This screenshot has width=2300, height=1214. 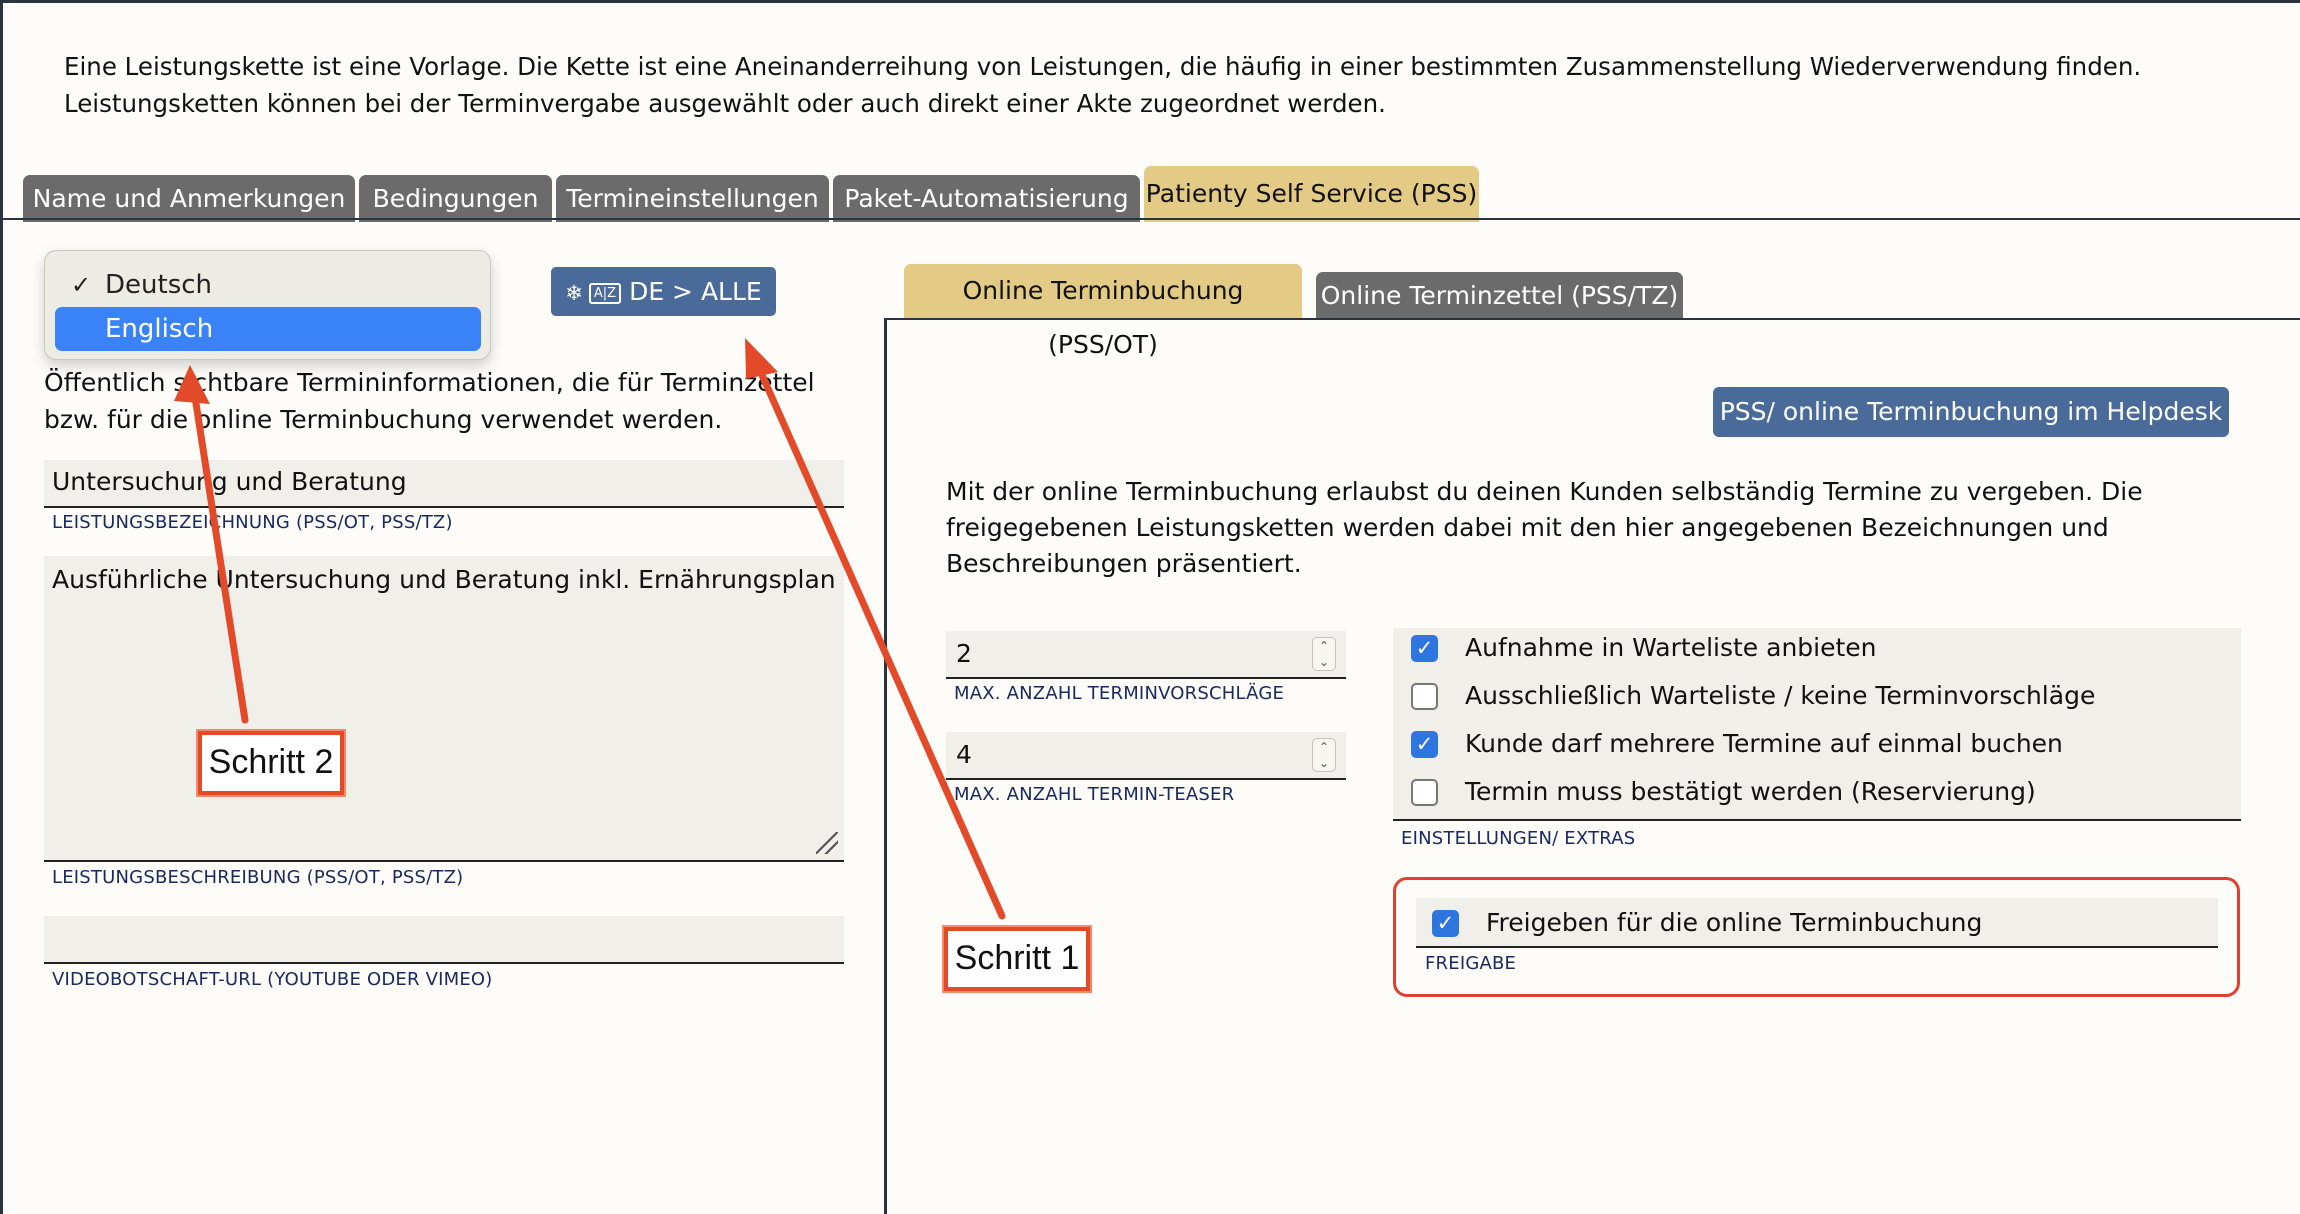 I want to click on max-teaser-label: MAX. ANZAHL TERMIN-TEASER, so click(x=1094, y=794).